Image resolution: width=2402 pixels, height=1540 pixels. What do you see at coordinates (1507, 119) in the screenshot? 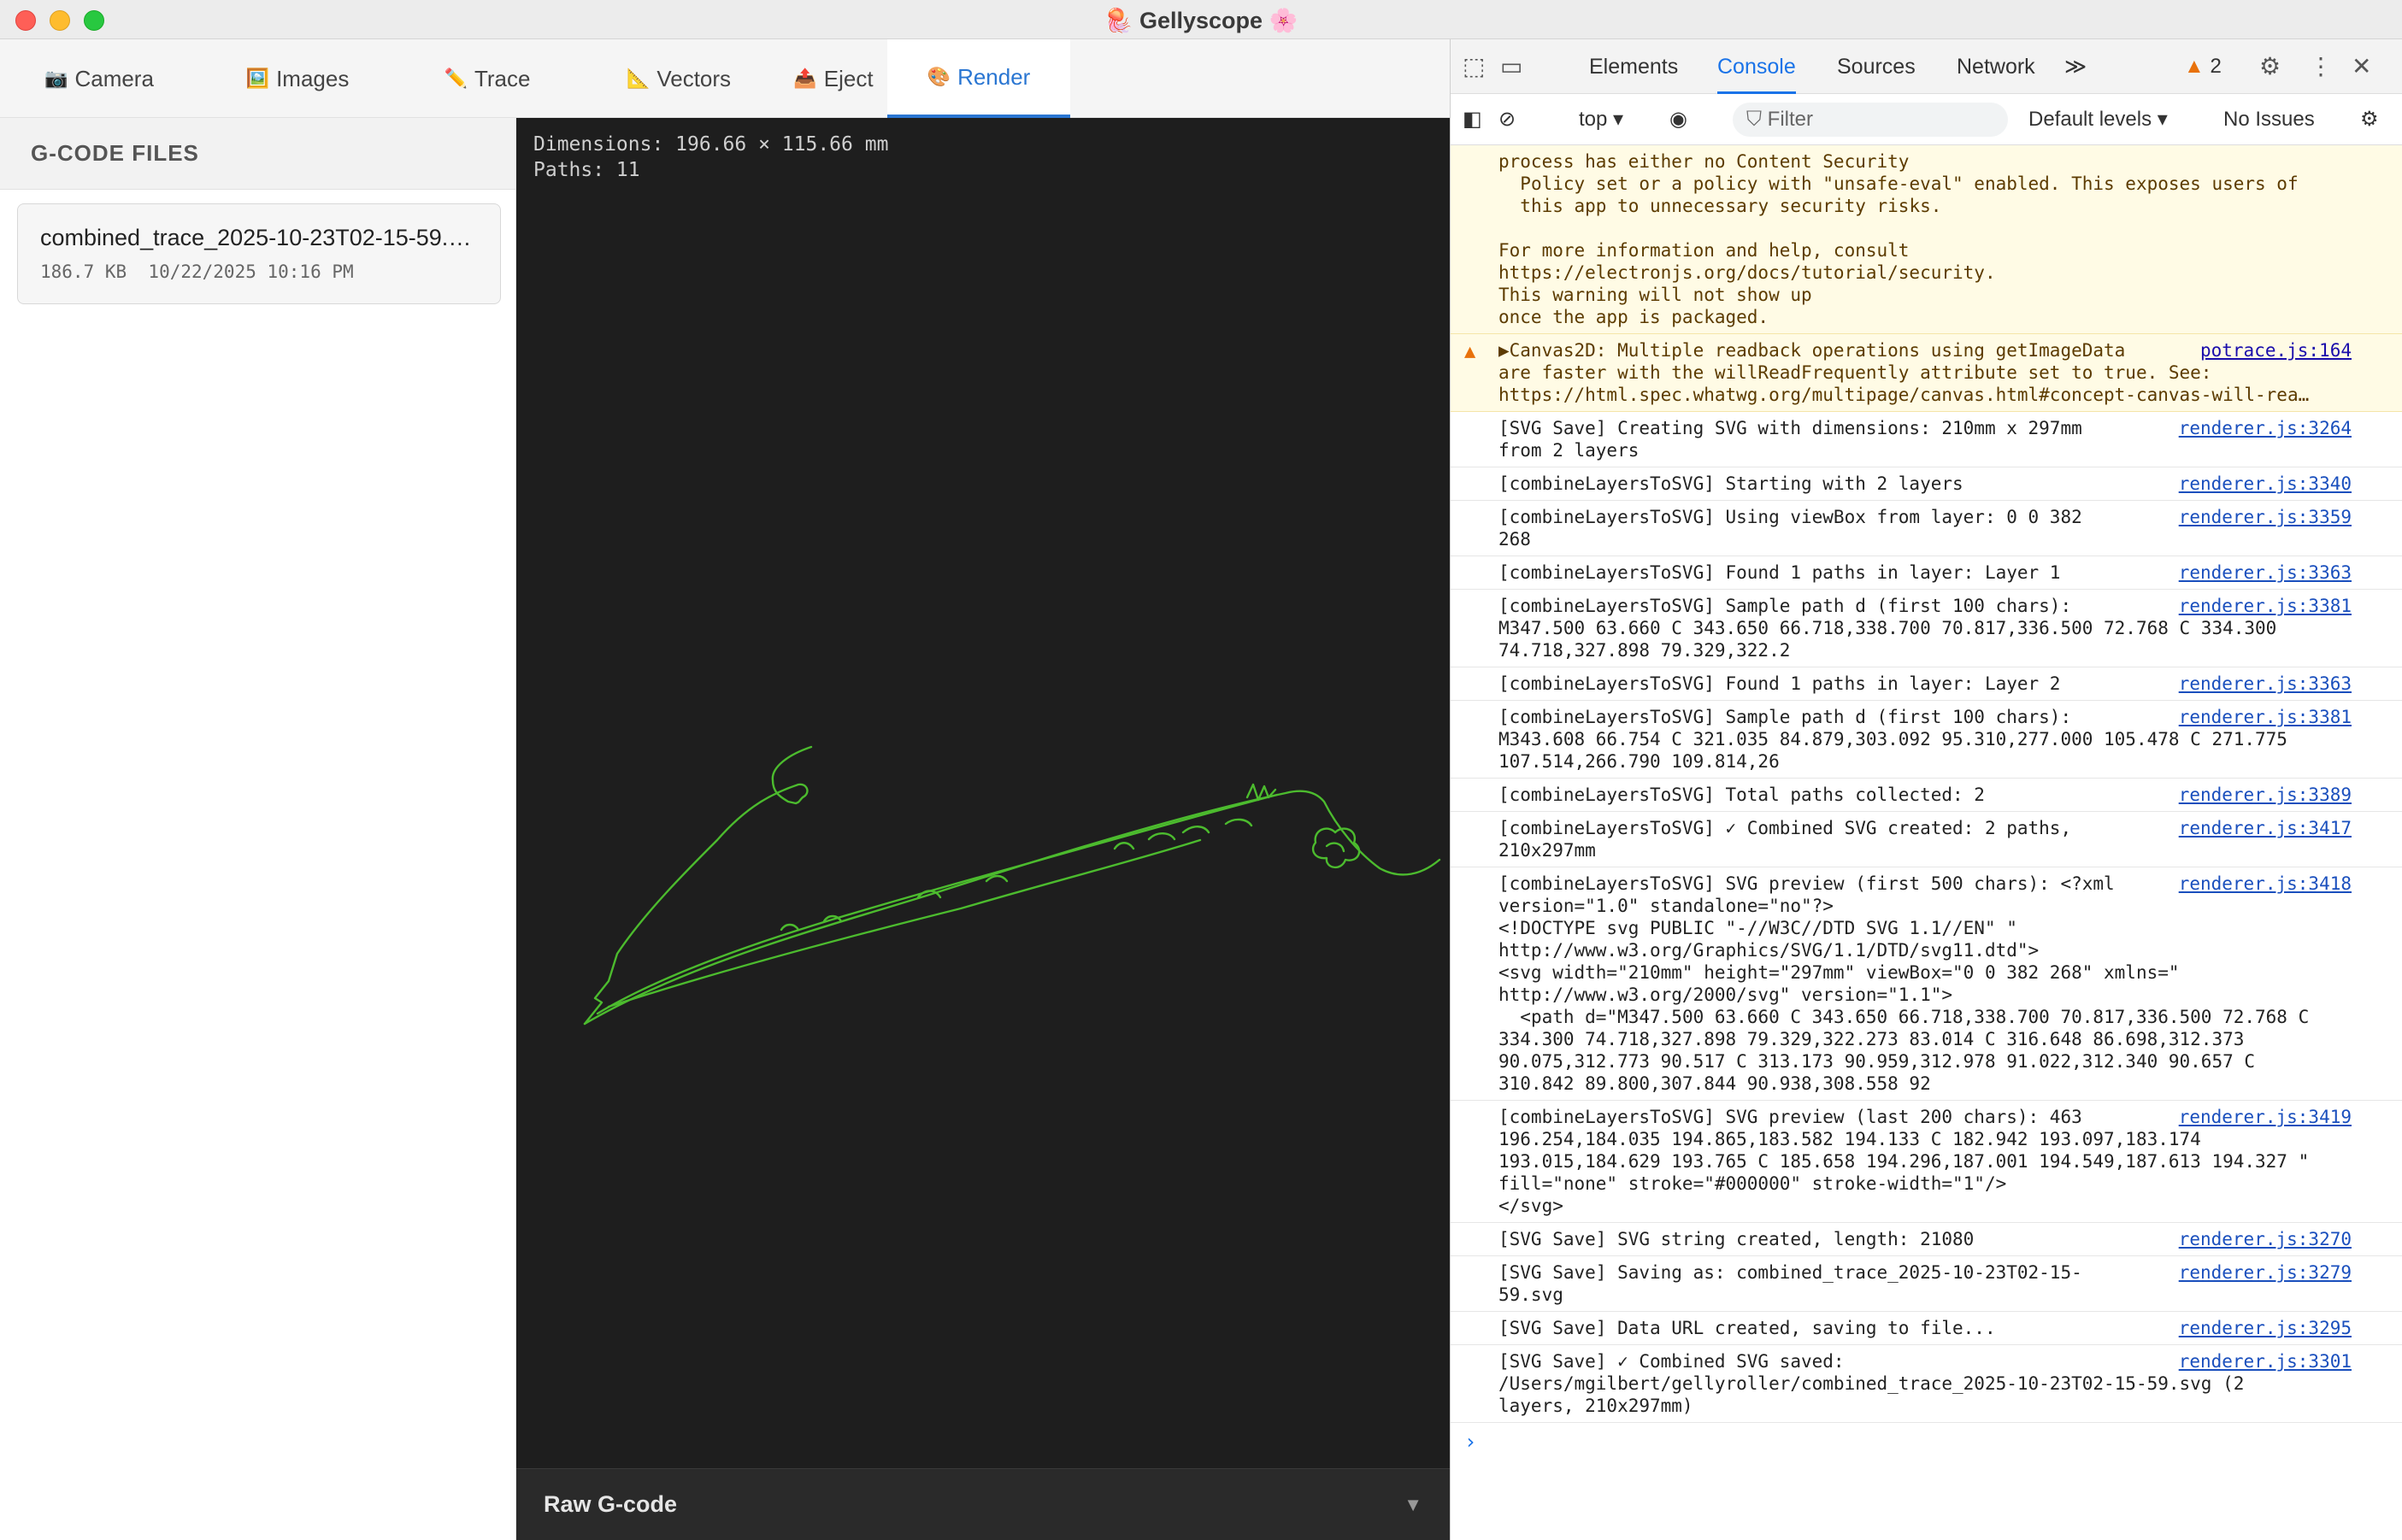
I see `clear-console-icon: ⊘` at bounding box center [1507, 119].